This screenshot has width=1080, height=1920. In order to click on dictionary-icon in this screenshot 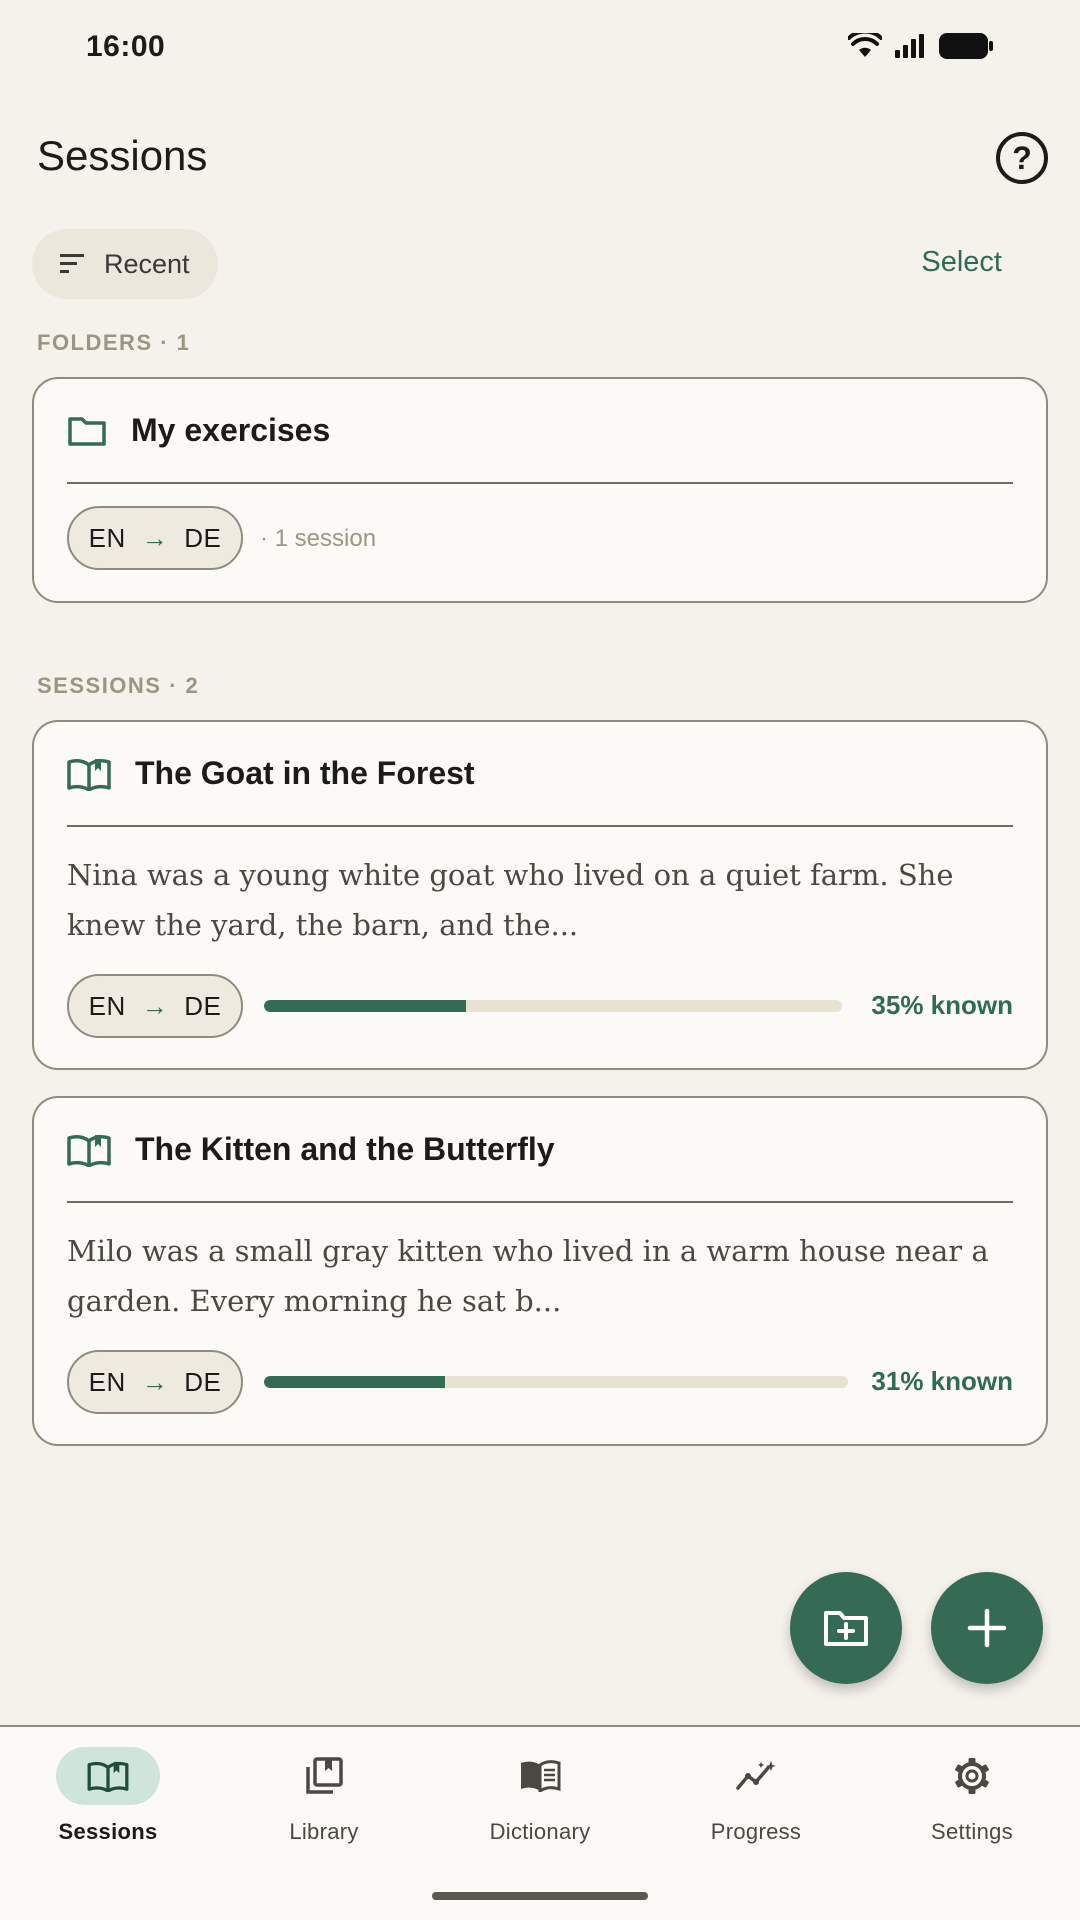, I will do `click(541, 1776)`.